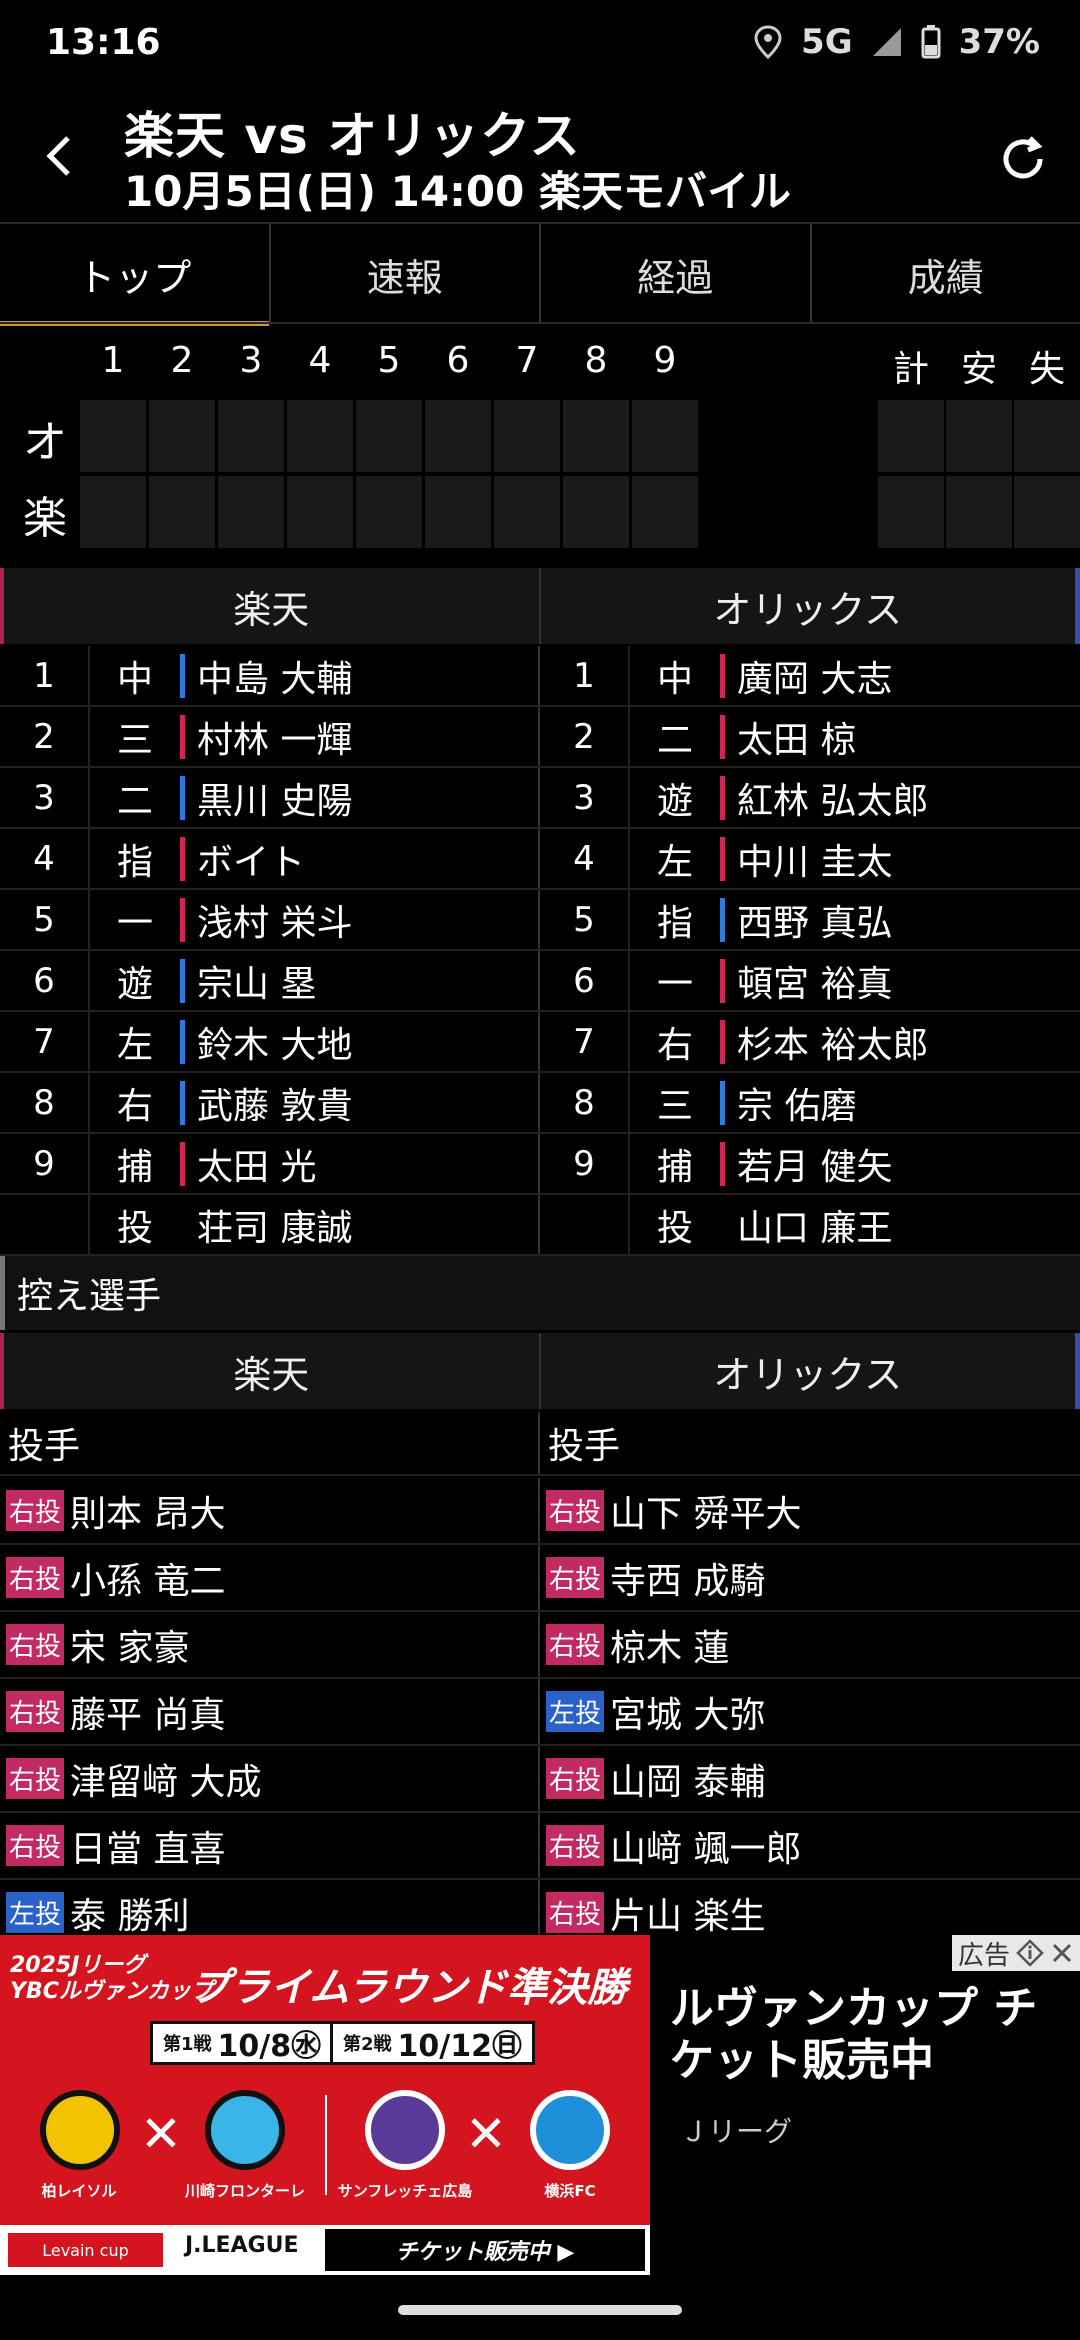 The image size is (1080, 2340). What do you see at coordinates (266, 1042) in the screenshot?
I see `player-name: 鈴木 大地` at bounding box center [266, 1042].